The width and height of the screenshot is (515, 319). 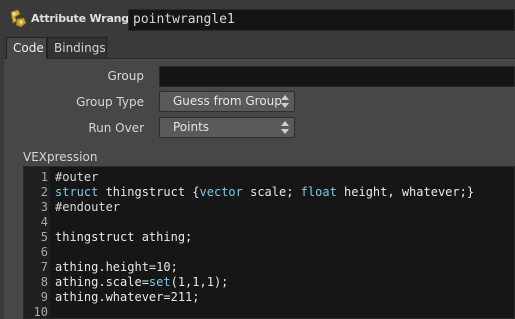 What do you see at coordinates (44, 267) in the screenshot?
I see `line-number: 7` at bounding box center [44, 267].